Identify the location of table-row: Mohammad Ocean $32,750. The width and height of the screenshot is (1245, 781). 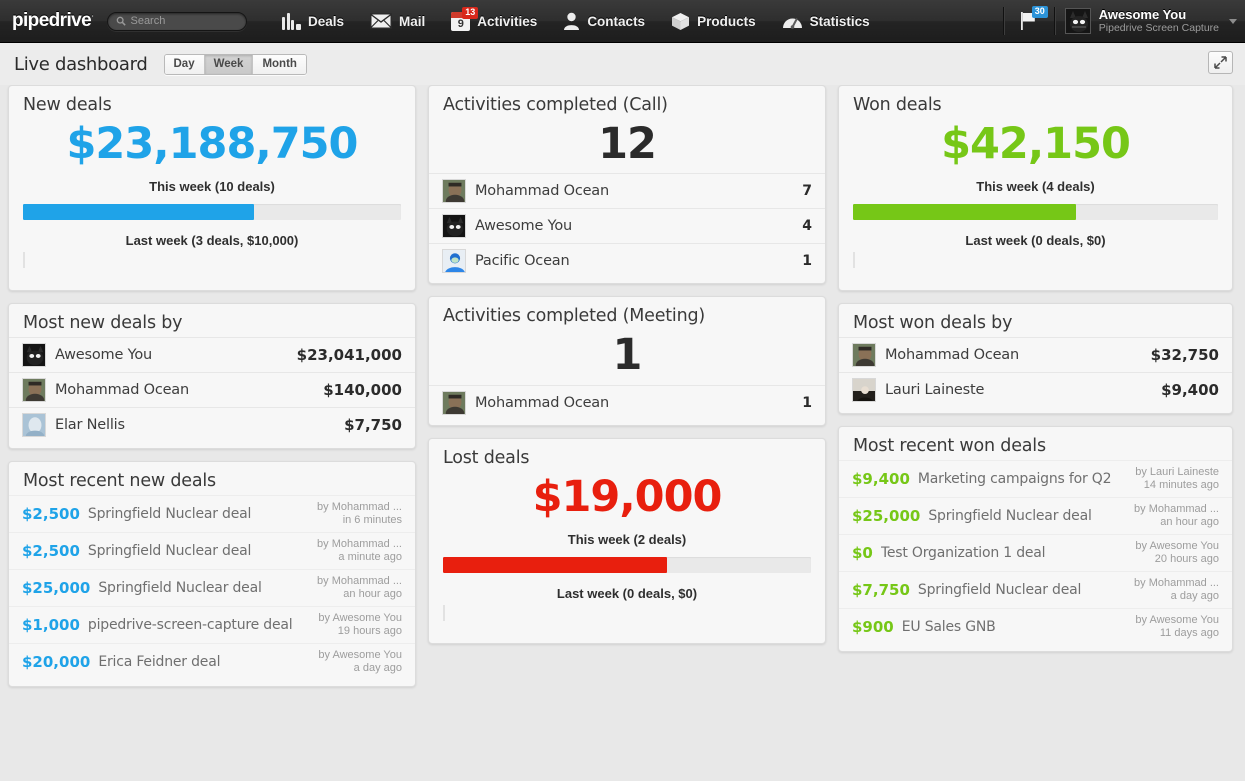
(1035, 354).